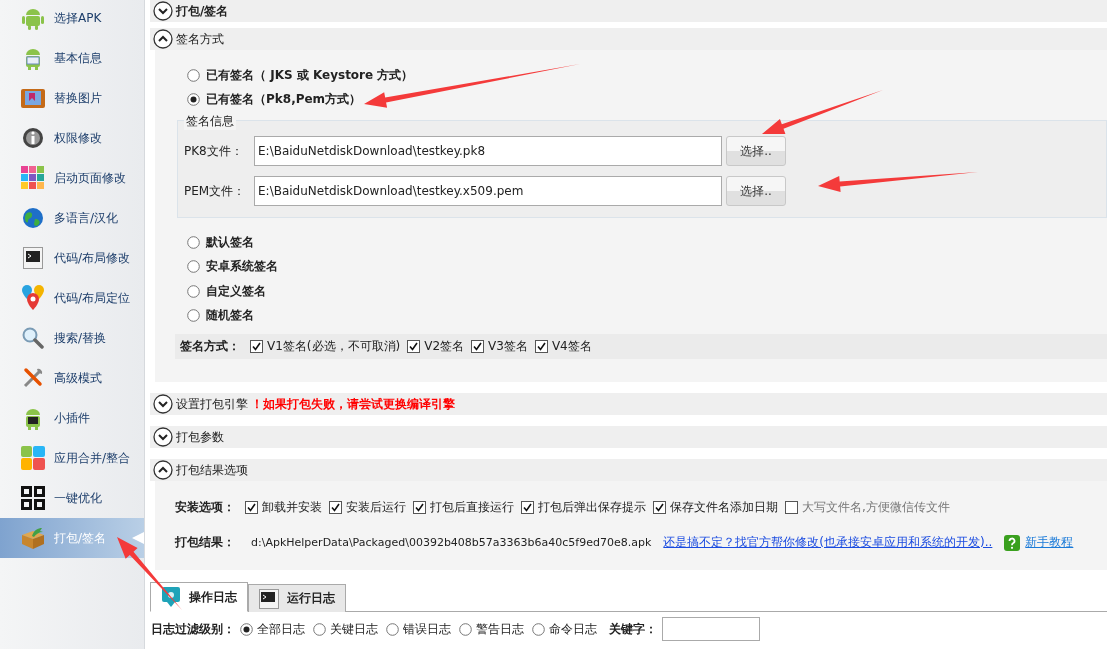  What do you see at coordinates (33, 218) in the screenshot?
I see `globe-icon` at bounding box center [33, 218].